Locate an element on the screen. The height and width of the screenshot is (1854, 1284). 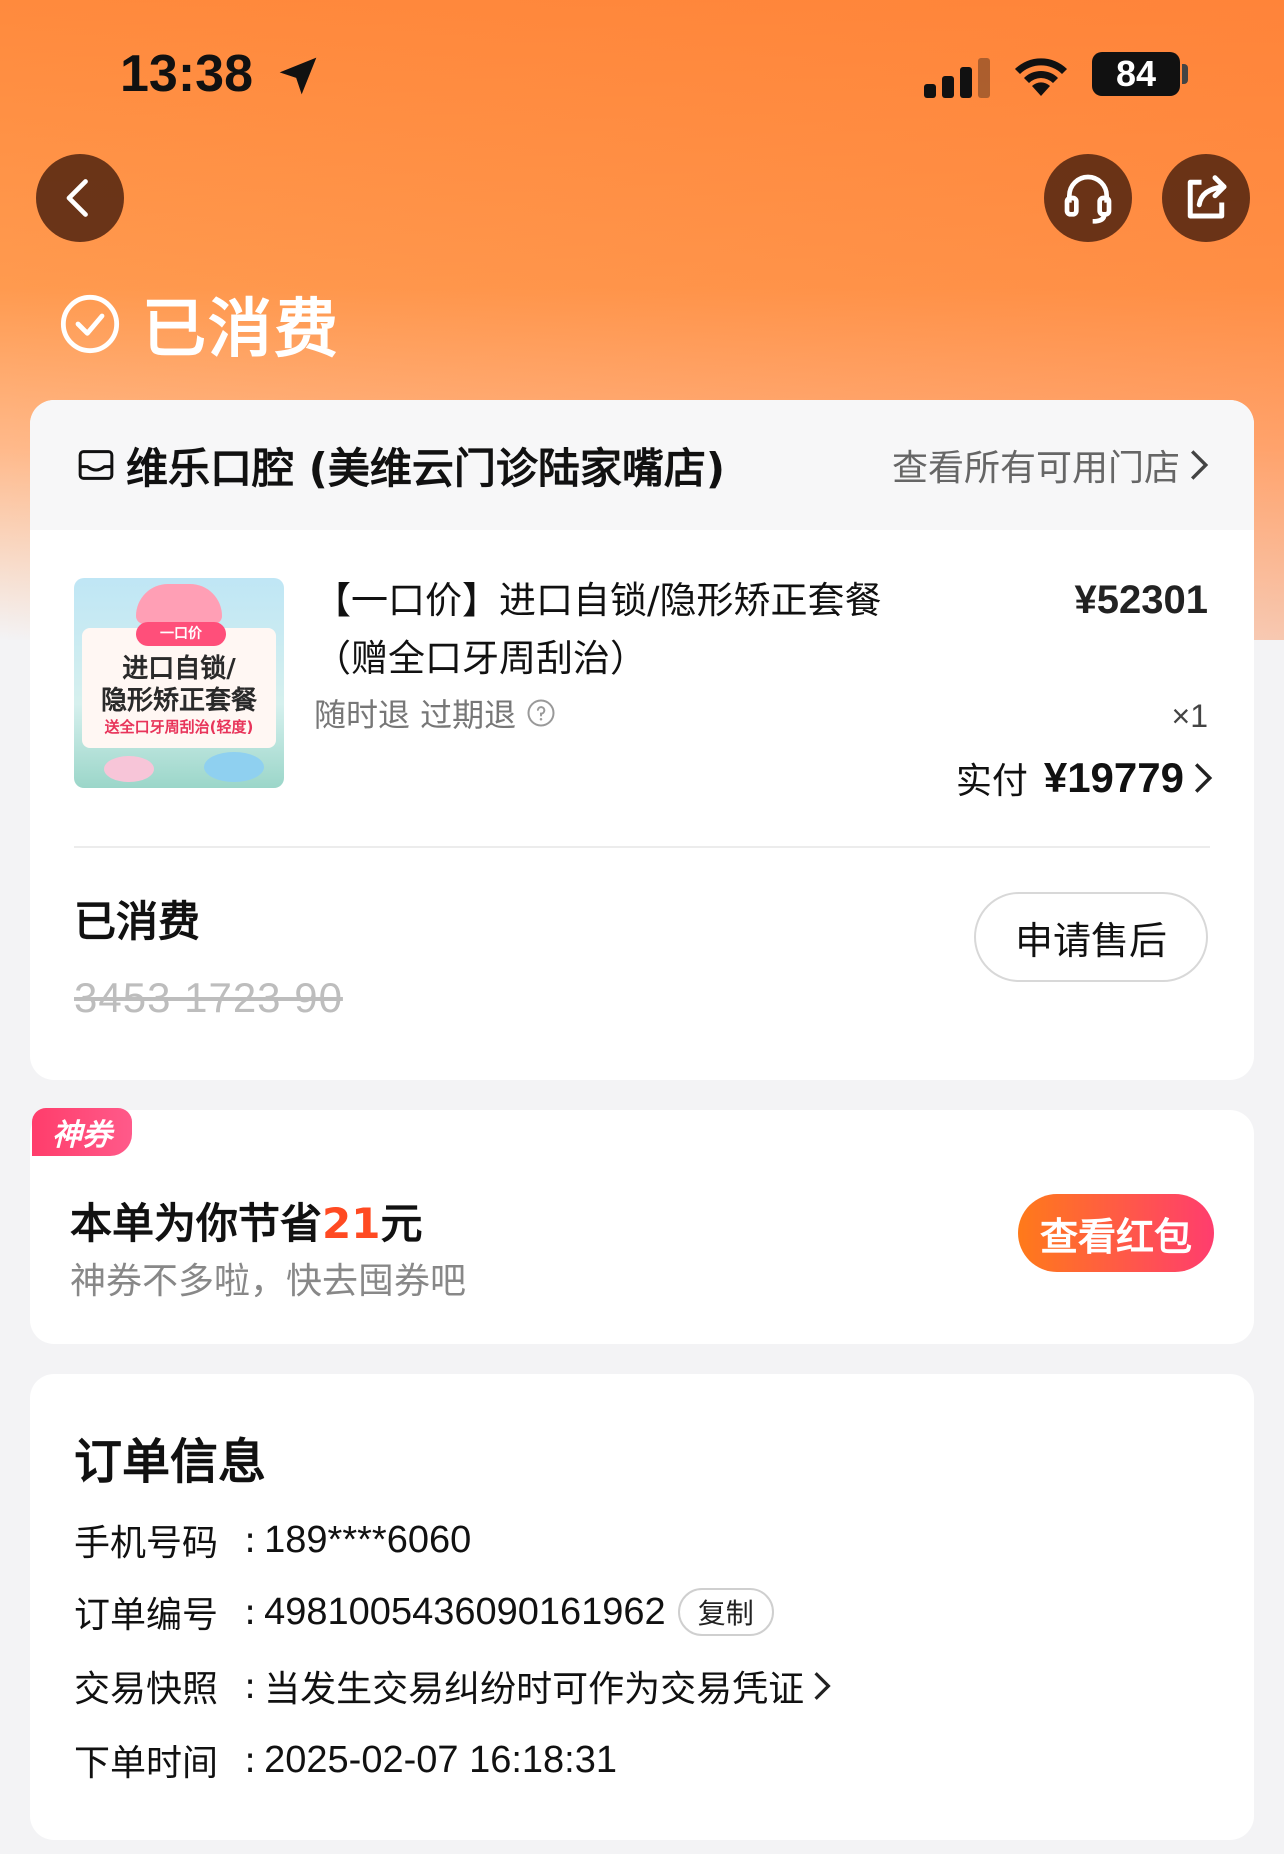
status-time: 13:38 is located at coordinates (186, 74).